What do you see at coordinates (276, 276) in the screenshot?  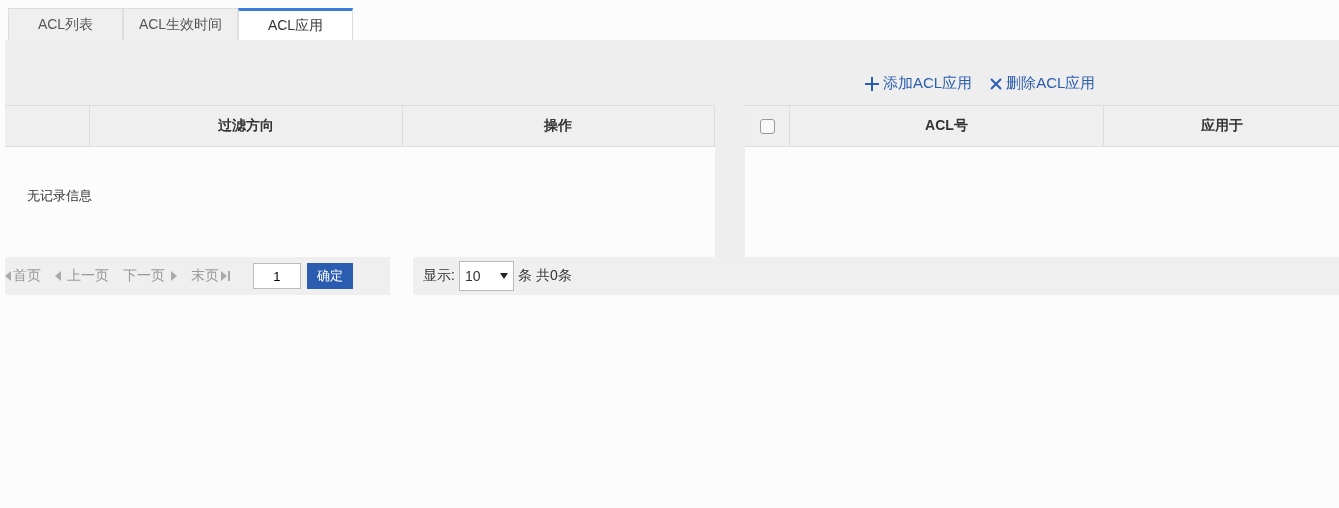 I see `page-input: 1` at bounding box center [276, 276].